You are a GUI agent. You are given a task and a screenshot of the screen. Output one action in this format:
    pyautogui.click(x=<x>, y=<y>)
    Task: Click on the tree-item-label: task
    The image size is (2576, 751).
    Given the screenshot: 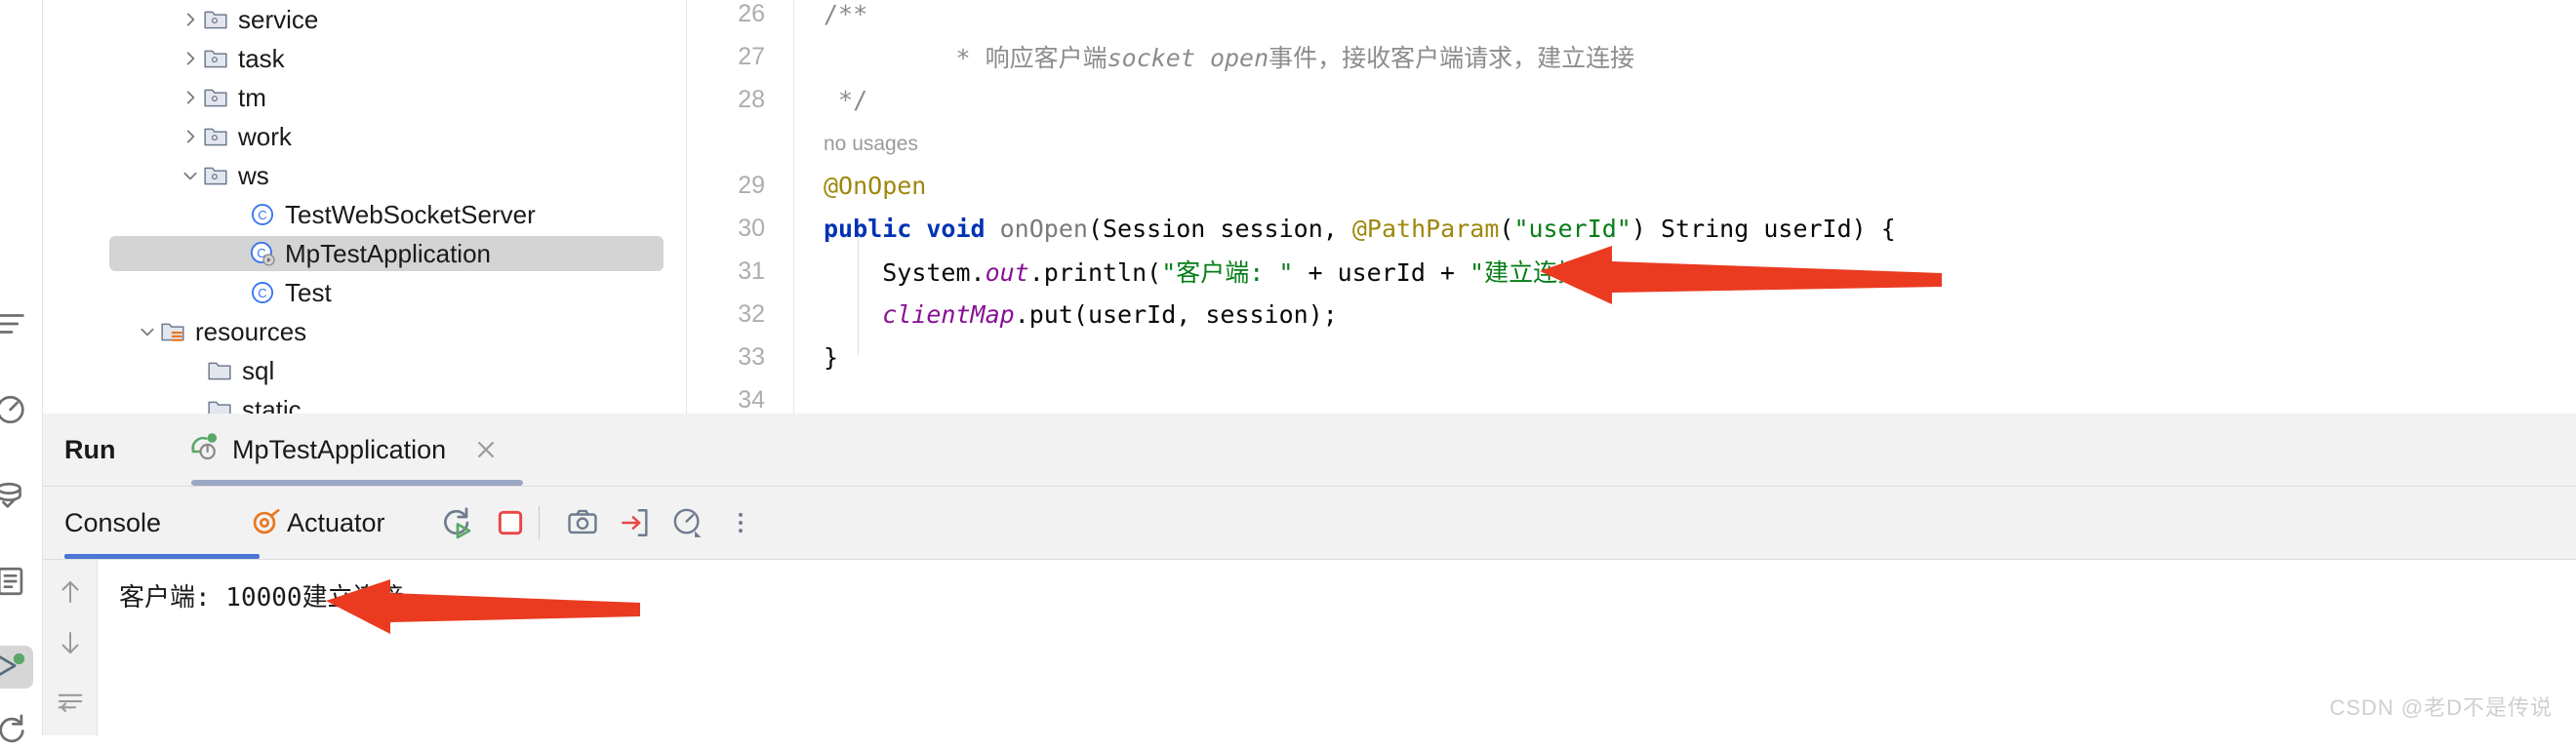 What is the action you would take?
    pyautogui.click(x=261, y=58)
    